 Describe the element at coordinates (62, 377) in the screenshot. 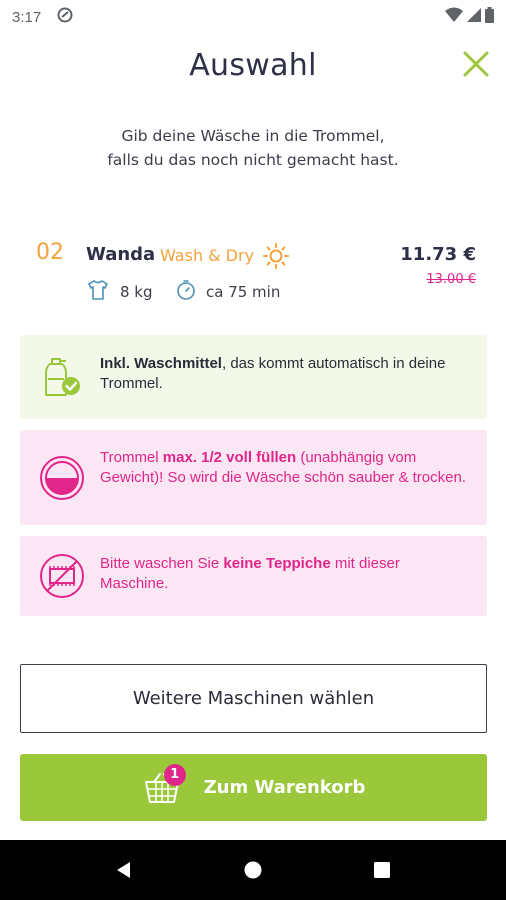

I see `detergent-icon` at that location.